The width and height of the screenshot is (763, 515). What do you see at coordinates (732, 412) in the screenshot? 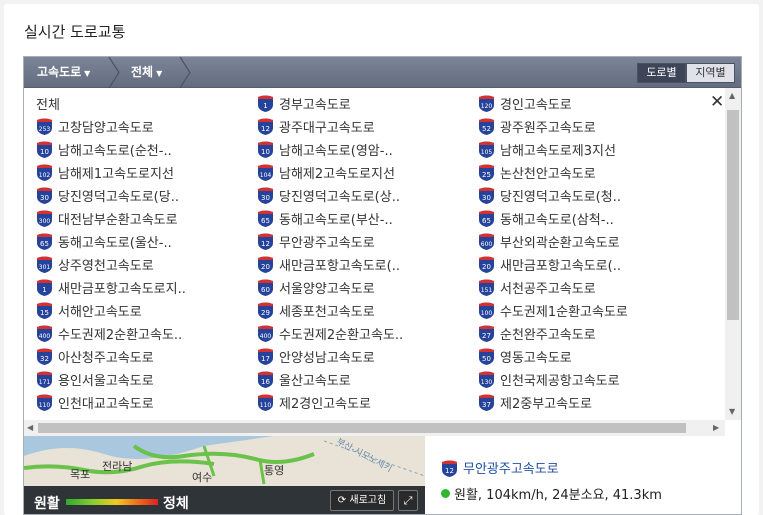
I see `scroll-down-icon: ▼` at bounding box center [732, 412].